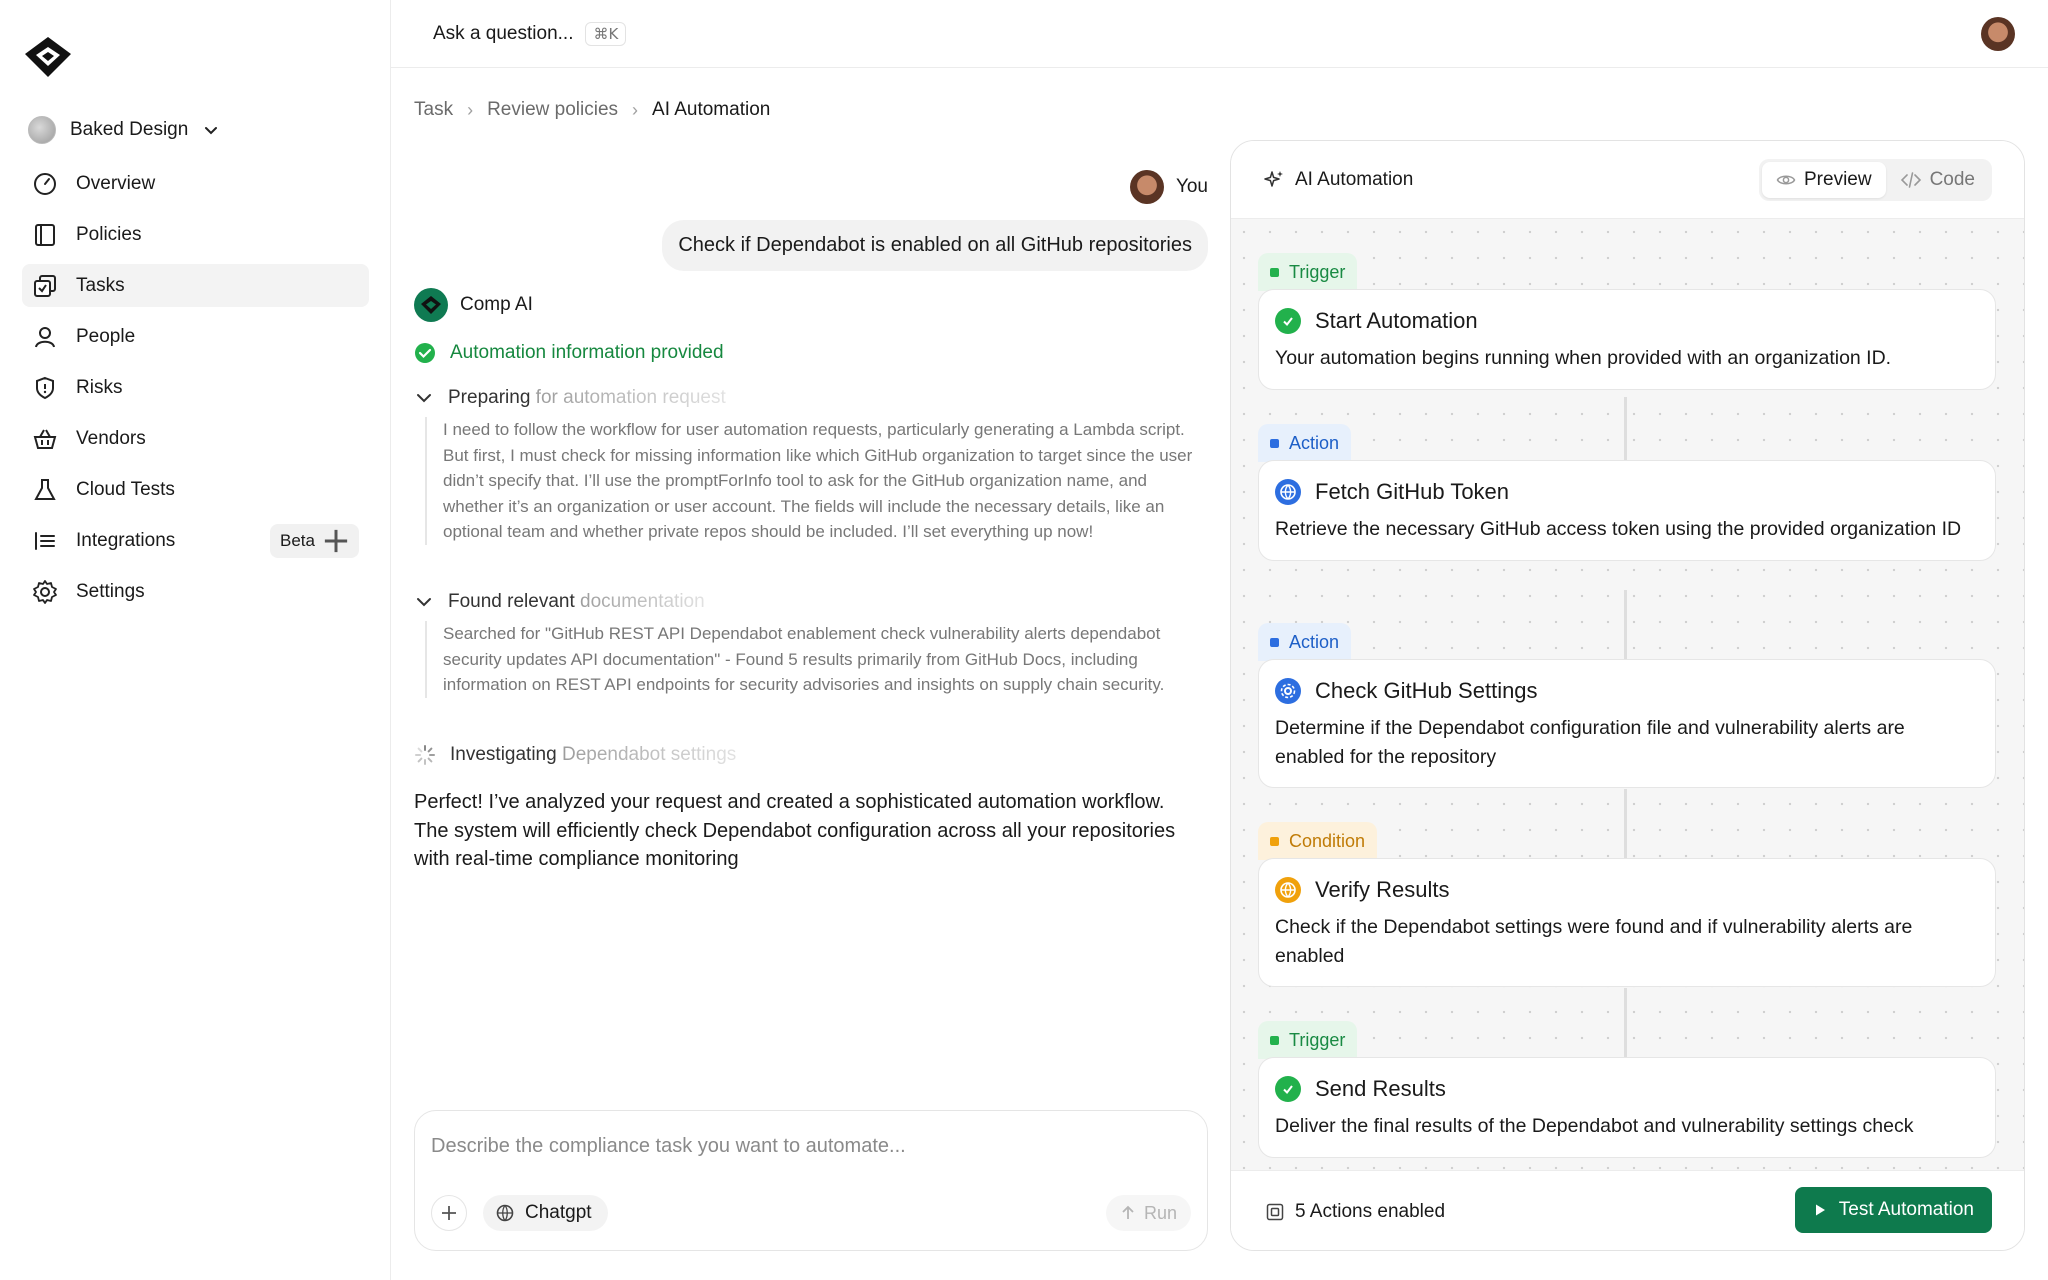 This screenshot has height=1280, width=2048. Describe the element at coordinates (195, 540) in the screenshot. I see `sidebar-item-integrations: Integrations Beta` at that location.